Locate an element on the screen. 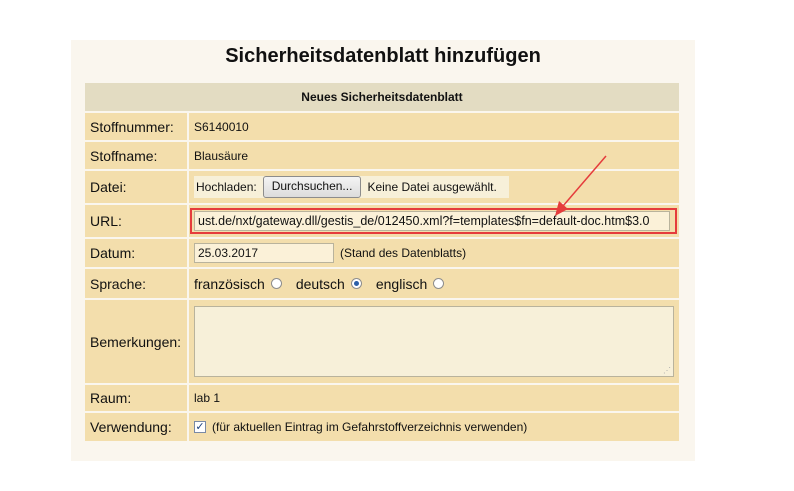  annotation-arrow-icon is located at coordinates (581, 185).